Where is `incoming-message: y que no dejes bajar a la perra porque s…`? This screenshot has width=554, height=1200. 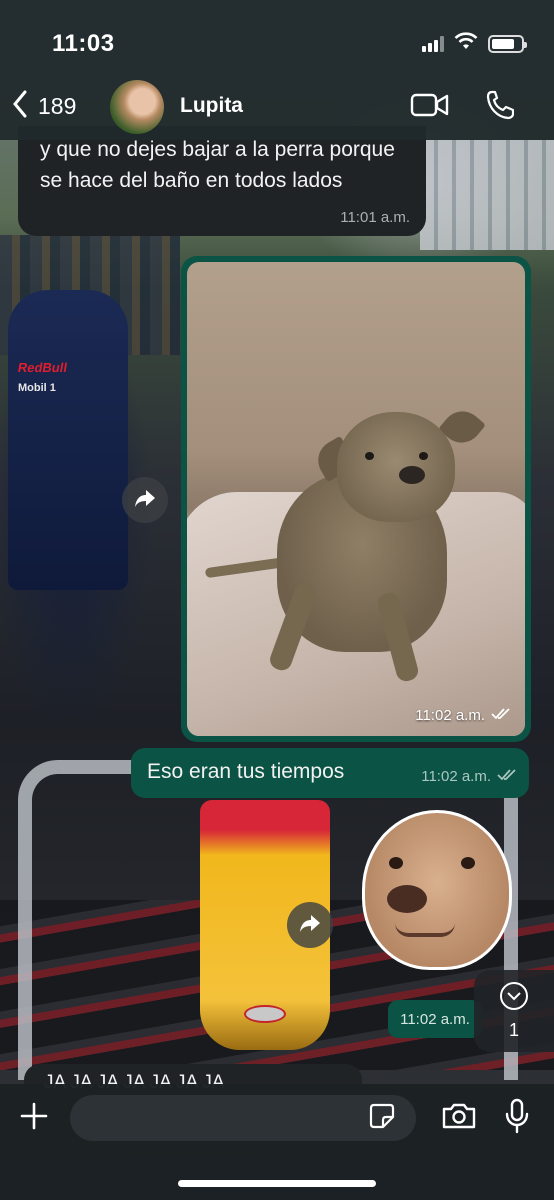
incoming-message: y que no dejes bajar a la perra porque s… is located at coordinates (222, 181).